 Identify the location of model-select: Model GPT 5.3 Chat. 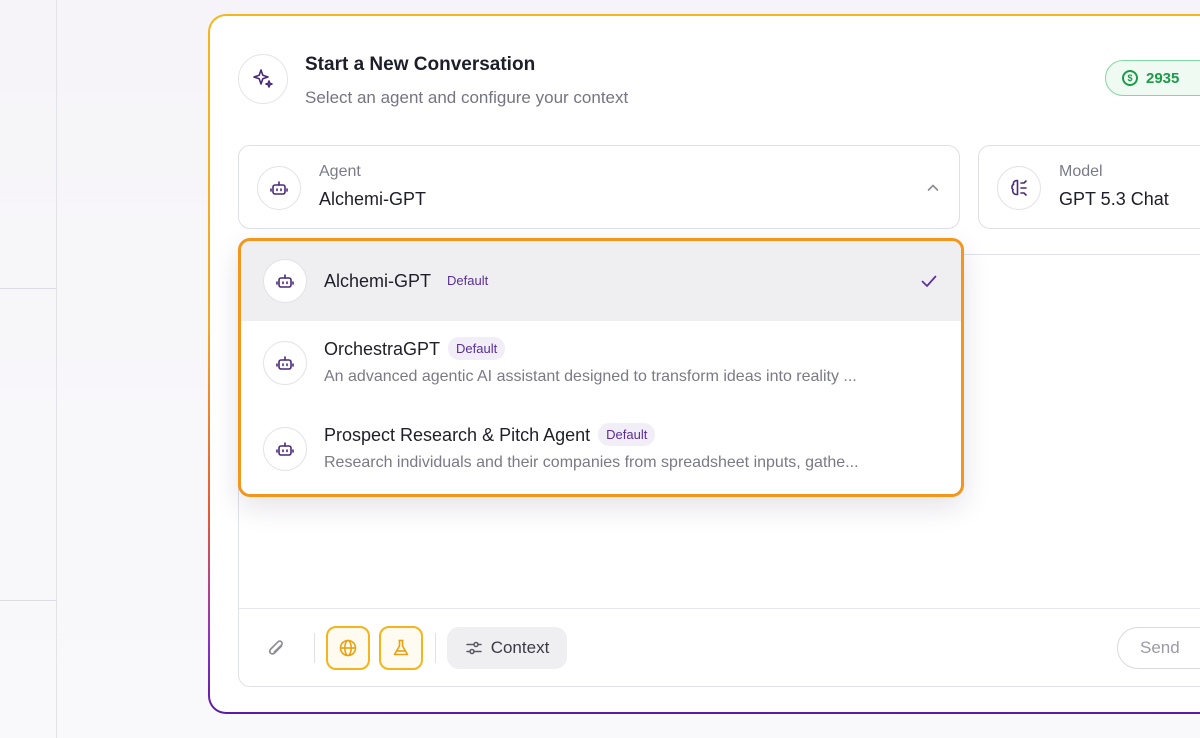
(1089, 187).